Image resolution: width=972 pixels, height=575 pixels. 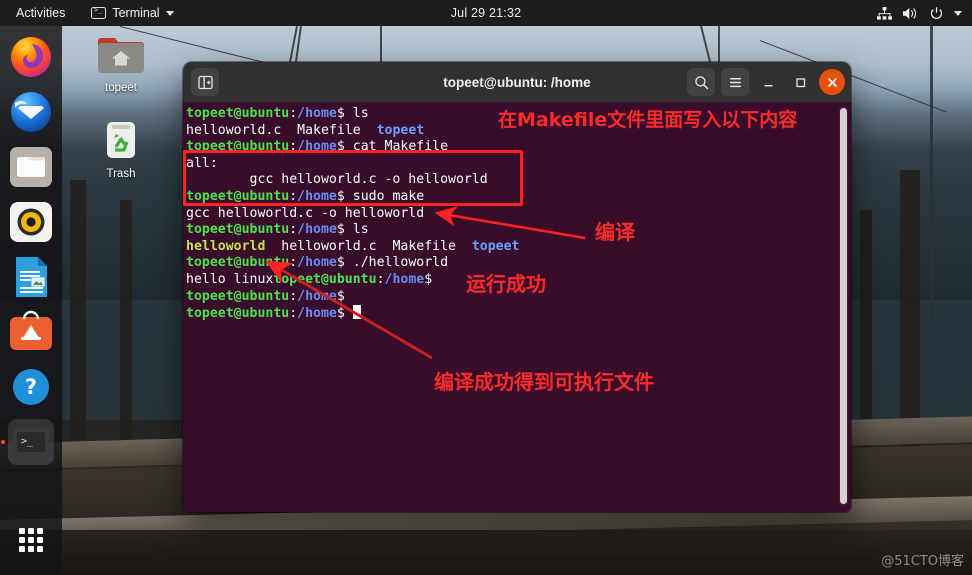 I want to click on scrollbar-thumb, so click(x=843, y=306).